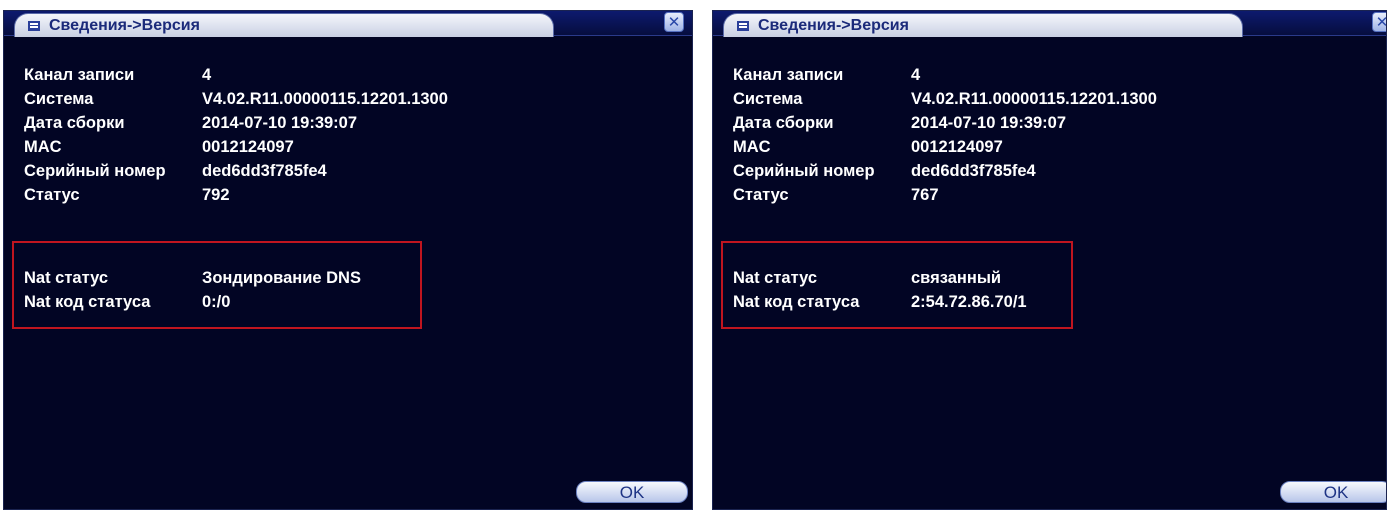  Describe the element at coordinates (216, 302) in the screenshot. I see `nat-value: 0:/0` at that location.